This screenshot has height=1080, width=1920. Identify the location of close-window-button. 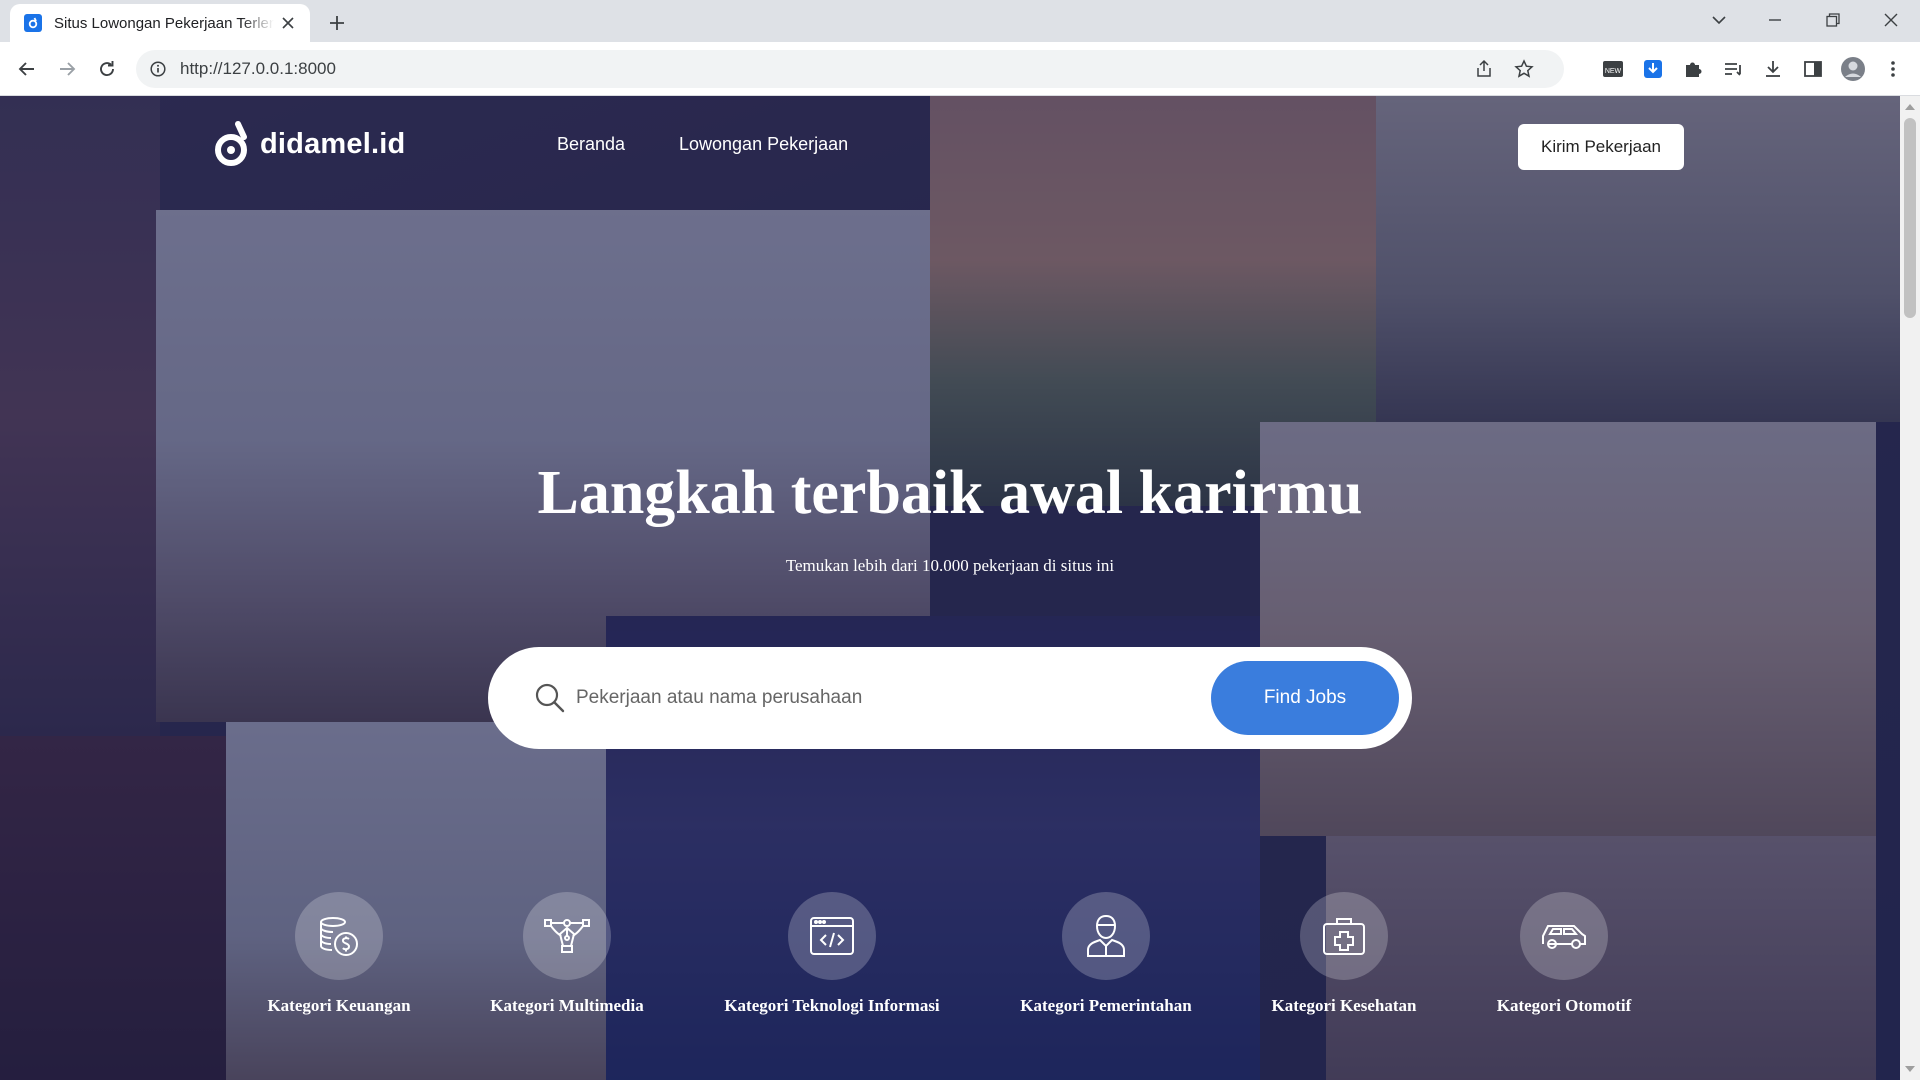
(1891, 20).